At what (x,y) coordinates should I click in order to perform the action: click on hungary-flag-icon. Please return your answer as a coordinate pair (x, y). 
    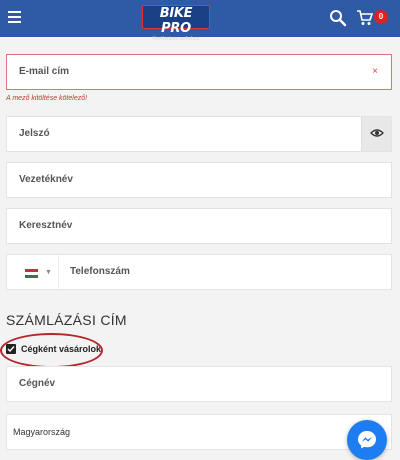
    Looking at the image, I should click on (31, 273).